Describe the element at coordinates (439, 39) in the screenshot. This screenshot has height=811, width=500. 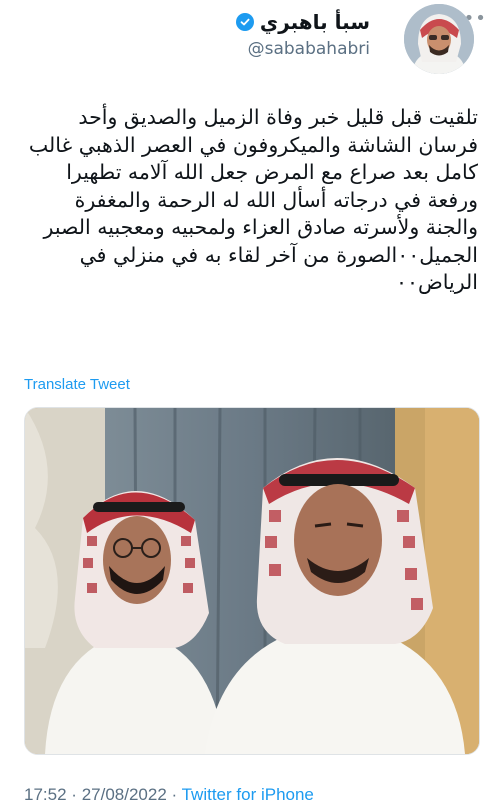
I see `author-avatar` at that location.